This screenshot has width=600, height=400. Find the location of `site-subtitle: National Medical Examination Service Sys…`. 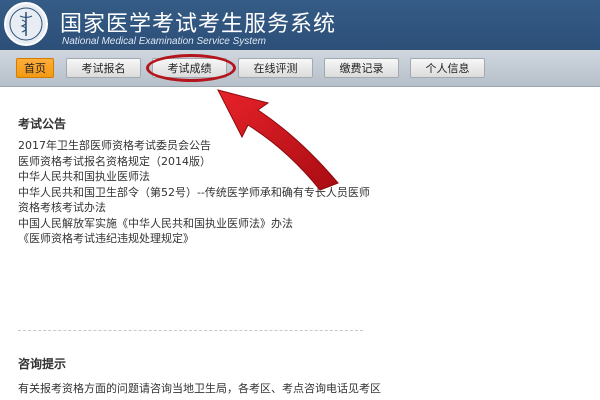

site-subtitle: National Medical Examination Service Sys… is located at coordinates (164, 41).